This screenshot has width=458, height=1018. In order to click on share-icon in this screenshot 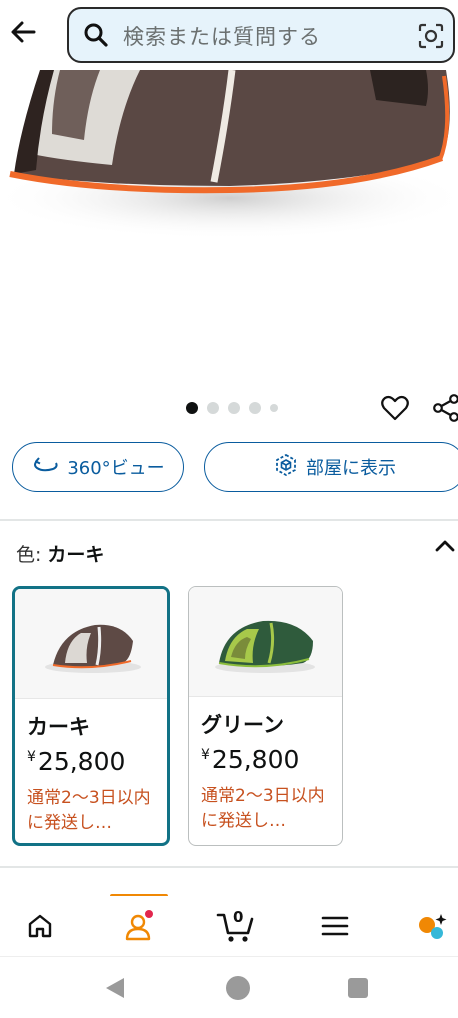, I will do `click(445, 408)`.